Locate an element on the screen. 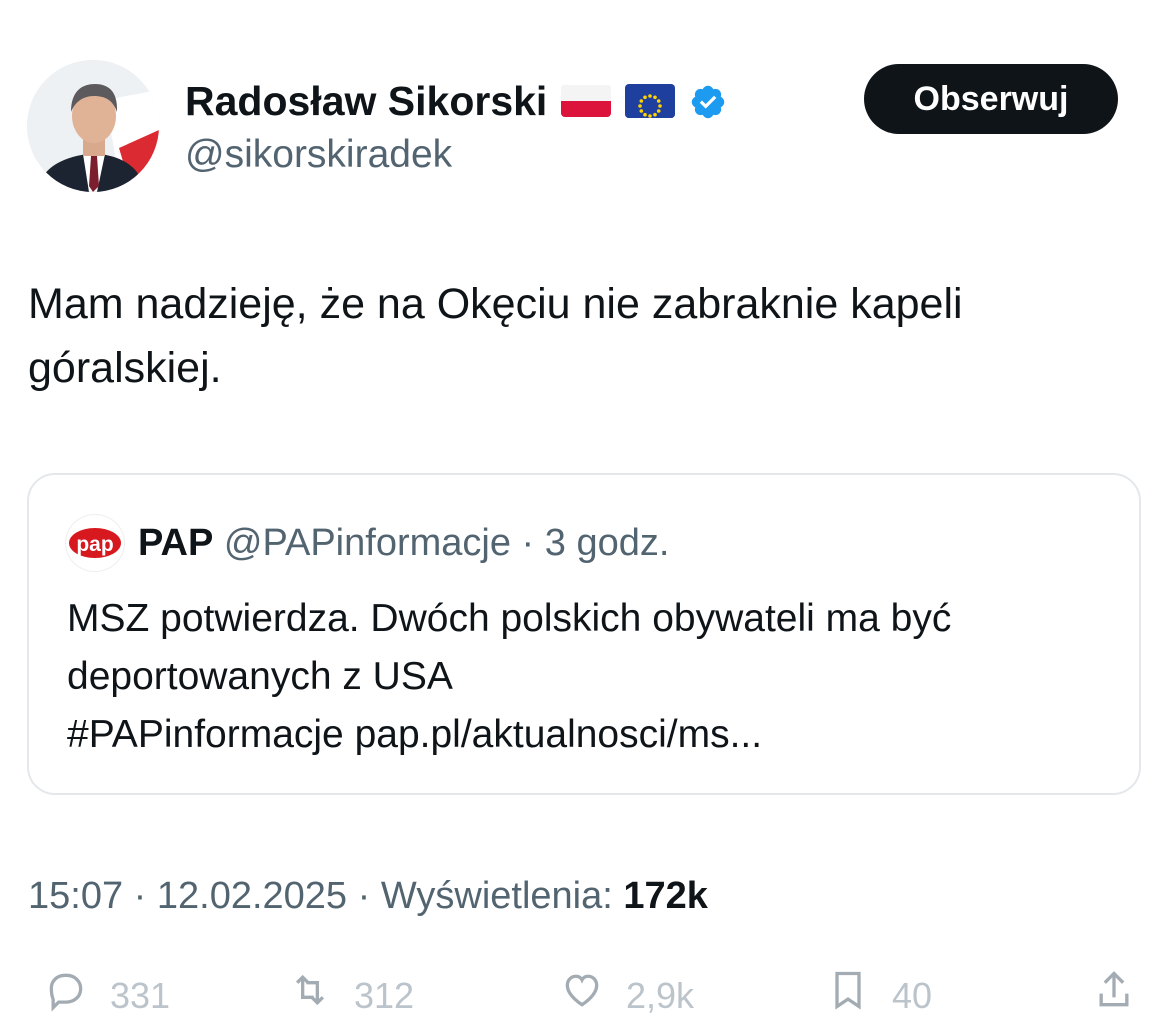 This screenshot has height=1018, width=1170. quoted-tweet-header: PAP @PAPinformacje · 3 godz. is located at coordinates (403, 543).